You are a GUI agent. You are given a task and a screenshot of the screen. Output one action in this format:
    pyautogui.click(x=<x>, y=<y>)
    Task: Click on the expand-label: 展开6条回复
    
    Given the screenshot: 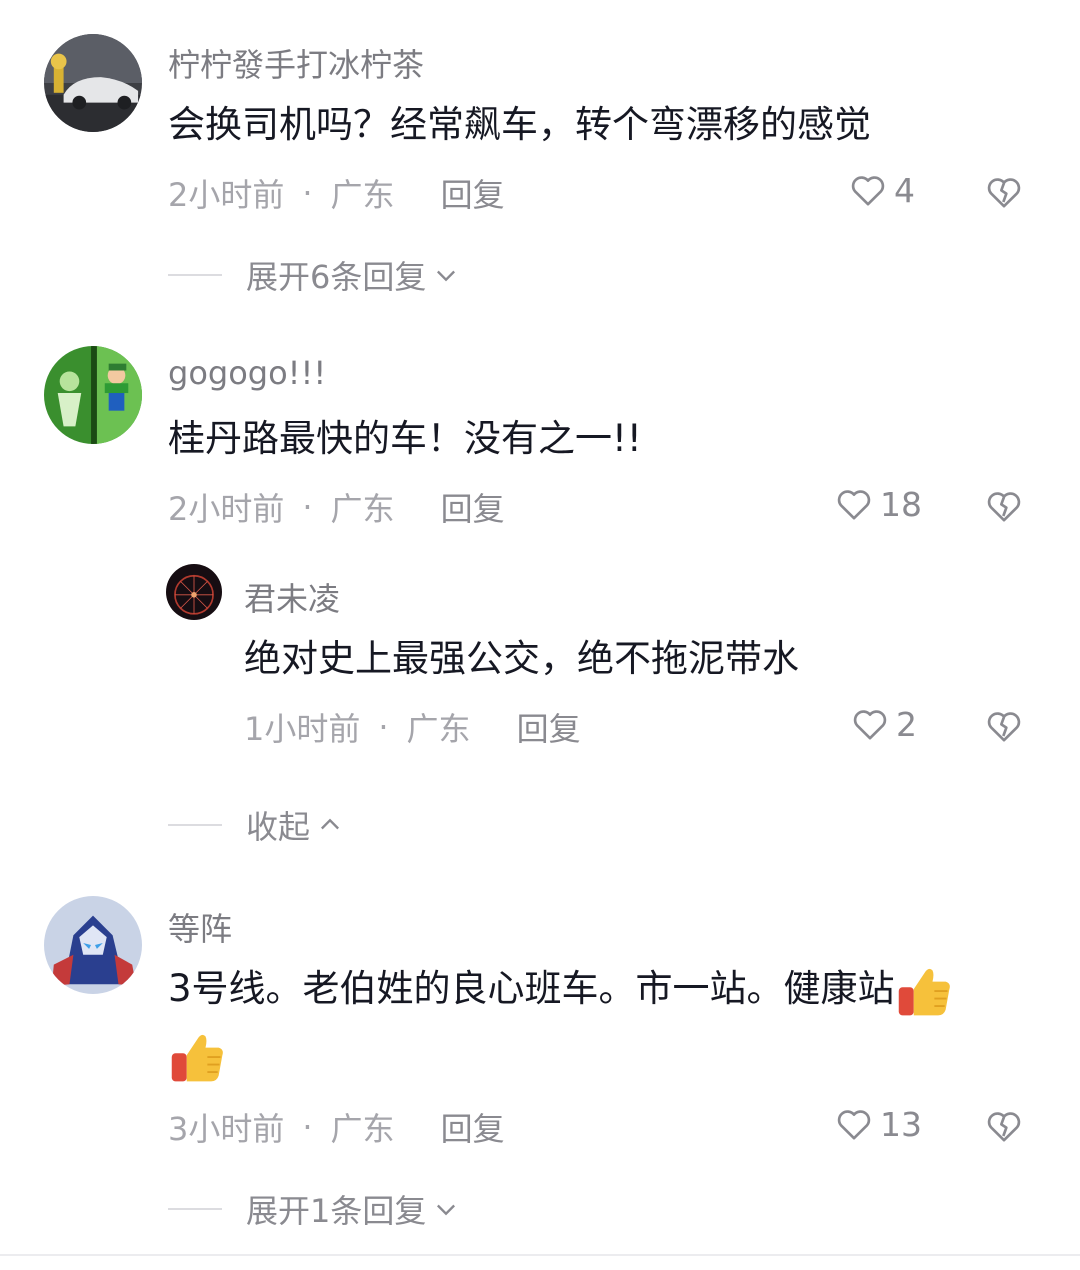 What is the action you would take?
    pyautogui.click(x=336, y=277)
    